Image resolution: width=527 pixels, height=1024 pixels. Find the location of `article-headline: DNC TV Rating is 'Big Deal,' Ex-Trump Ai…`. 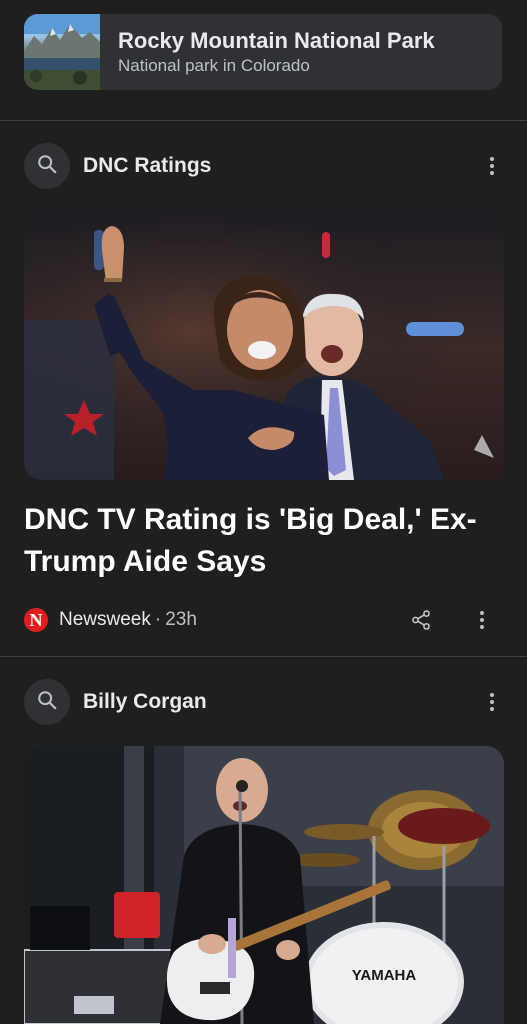

article-headline: DNC TV Rating is 'Big Deal,' Ex-Trump Ai… is located at coordinates (259, 541).